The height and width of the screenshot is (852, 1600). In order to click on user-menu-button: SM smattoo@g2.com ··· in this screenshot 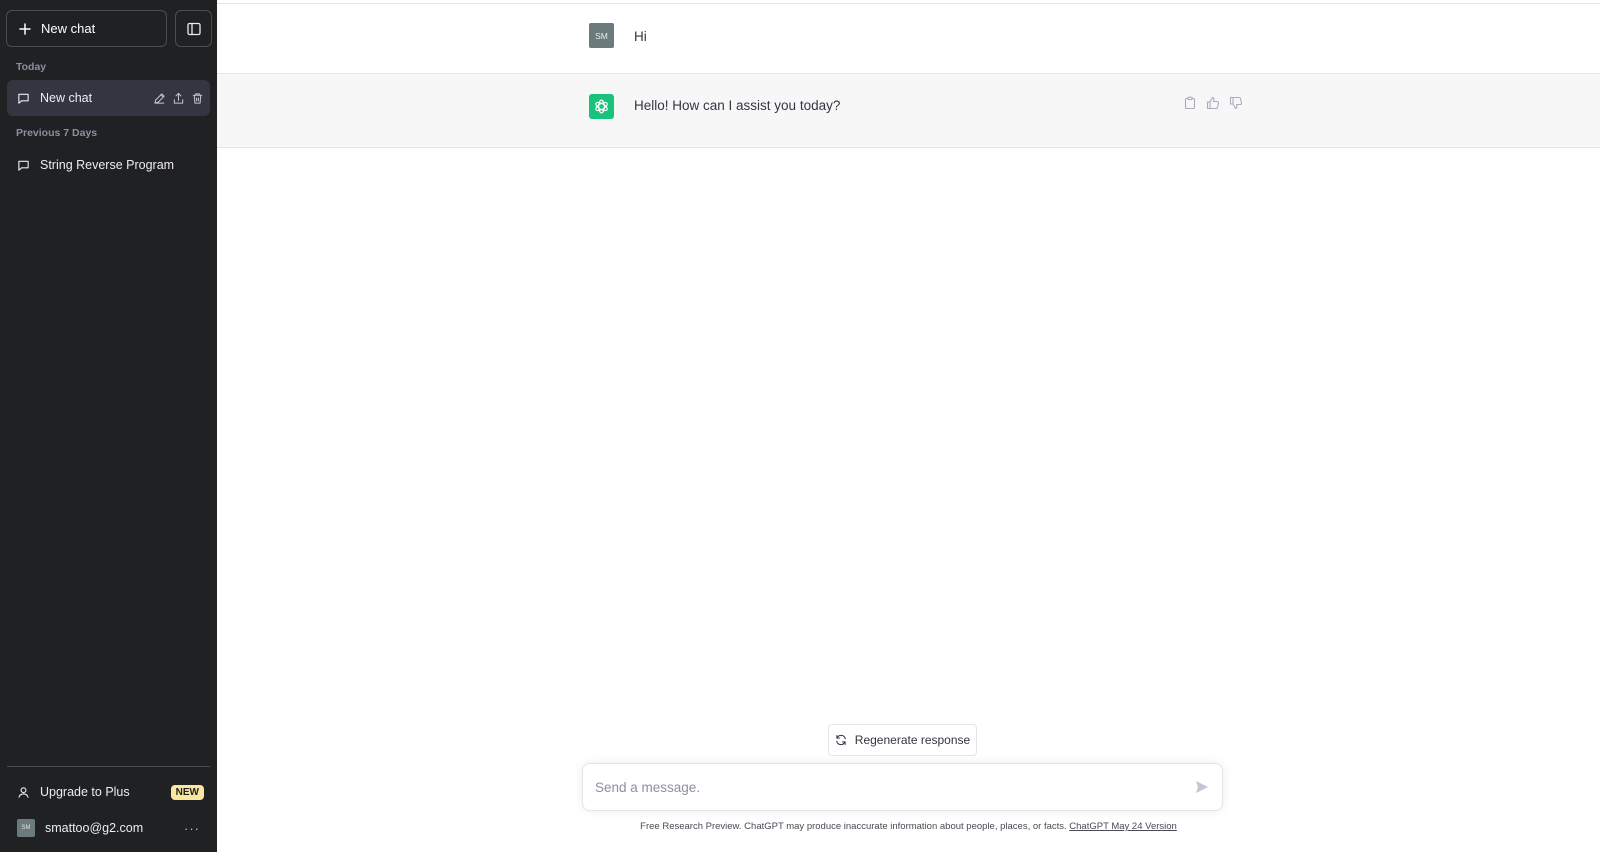, I will do `click(108, 828)`.